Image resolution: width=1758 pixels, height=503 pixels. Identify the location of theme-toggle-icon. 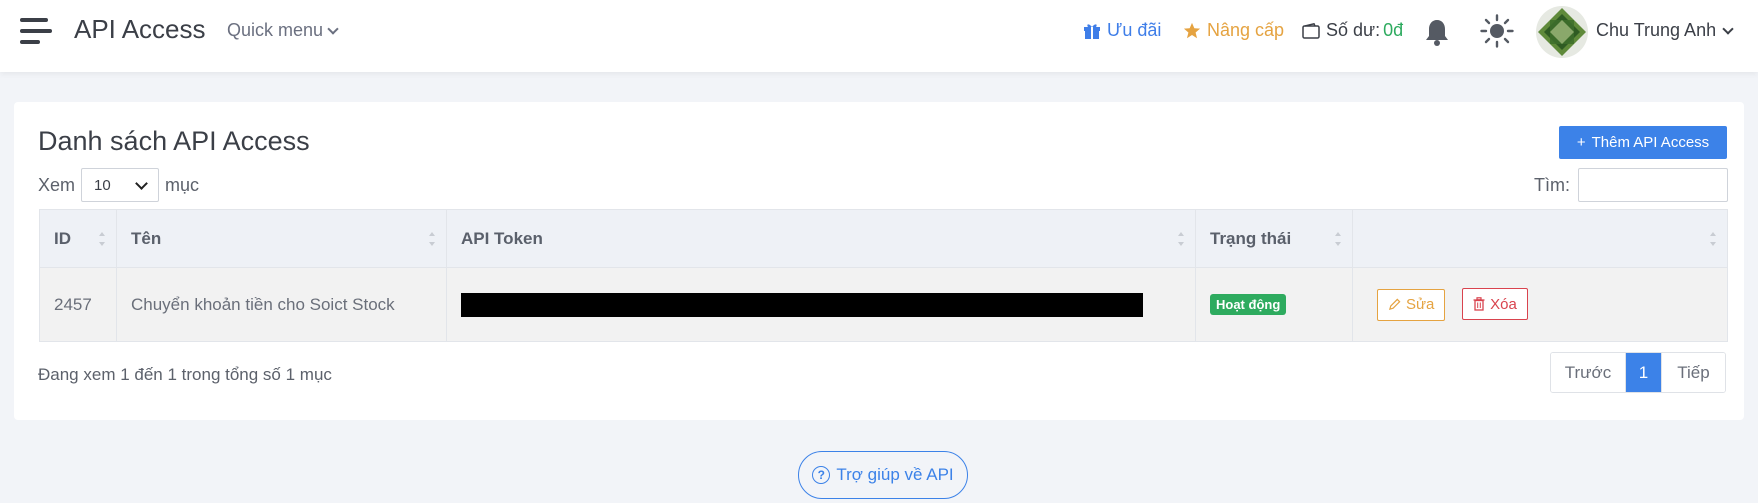
(1497, 31).